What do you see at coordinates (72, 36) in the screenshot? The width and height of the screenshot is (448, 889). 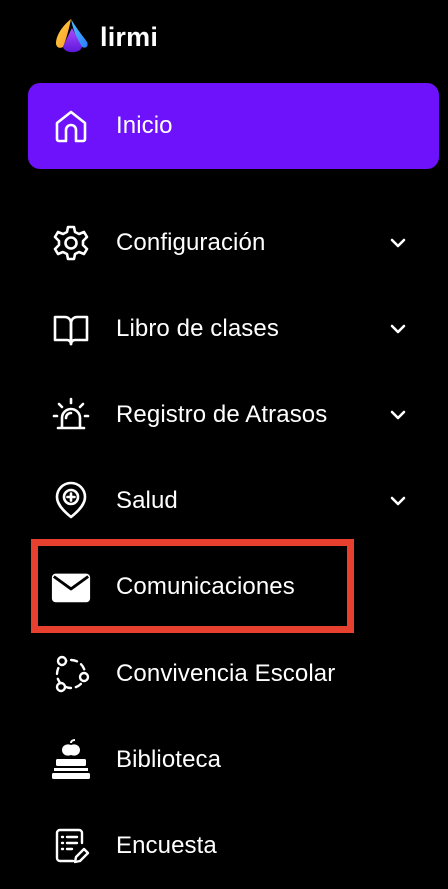 I see `lirmi-logo-icon` at bounding box center [72, 36].